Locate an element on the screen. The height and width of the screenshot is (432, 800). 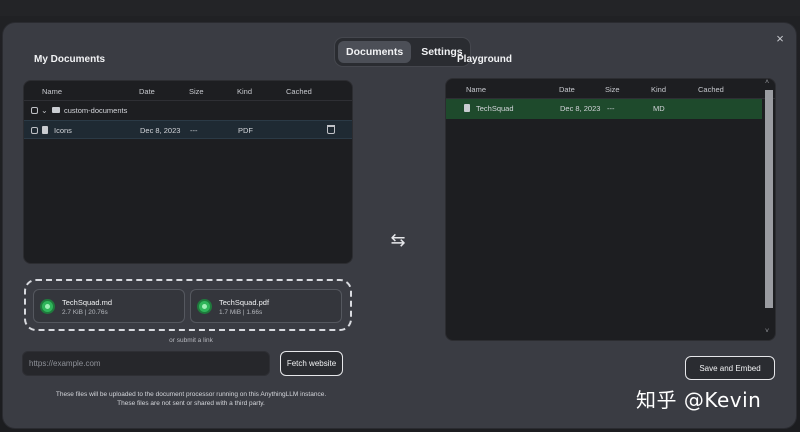
url-input is located at coordinates (146, 363).